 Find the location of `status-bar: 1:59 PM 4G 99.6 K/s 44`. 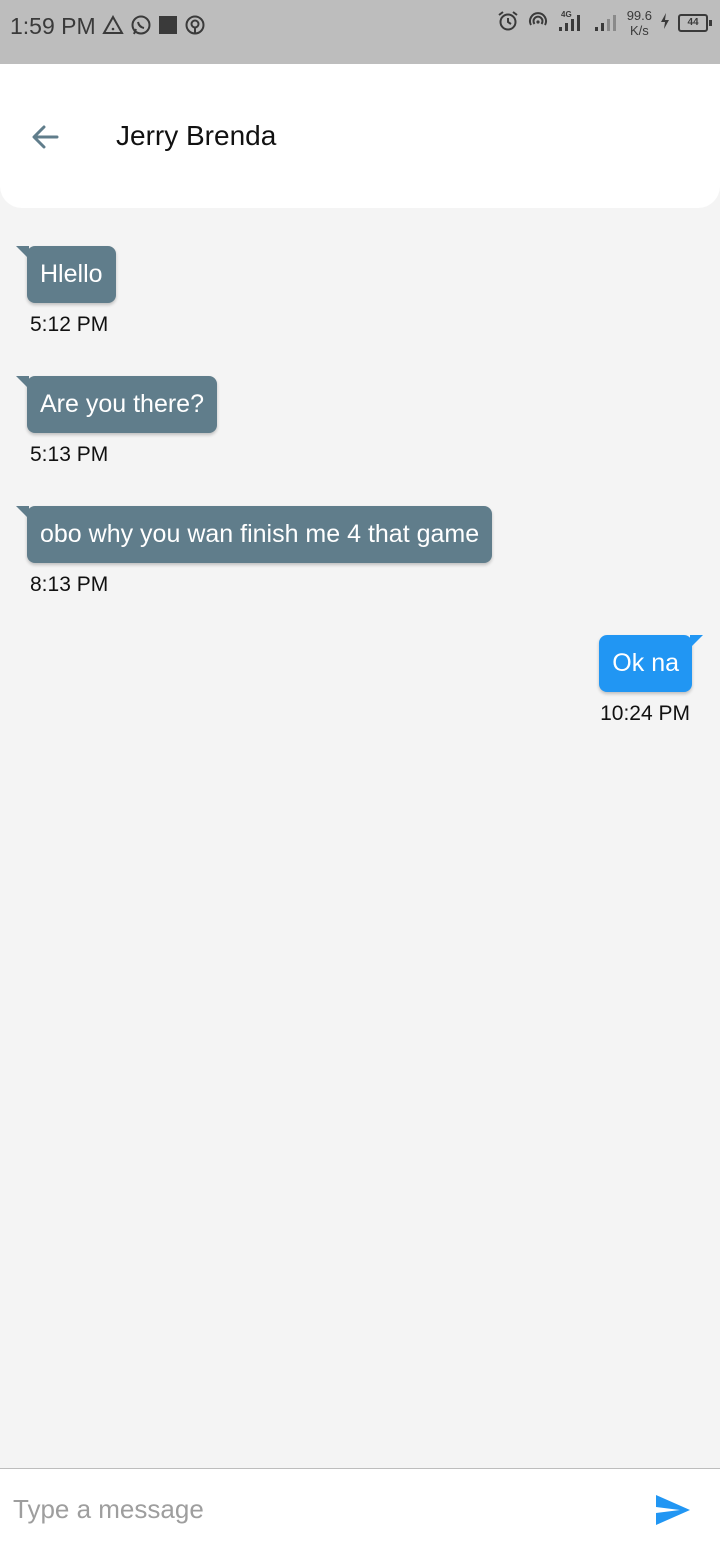

status-bar: 1:59 PM 4G 99.6 K/s 44 is located at coordinates (360, 32).